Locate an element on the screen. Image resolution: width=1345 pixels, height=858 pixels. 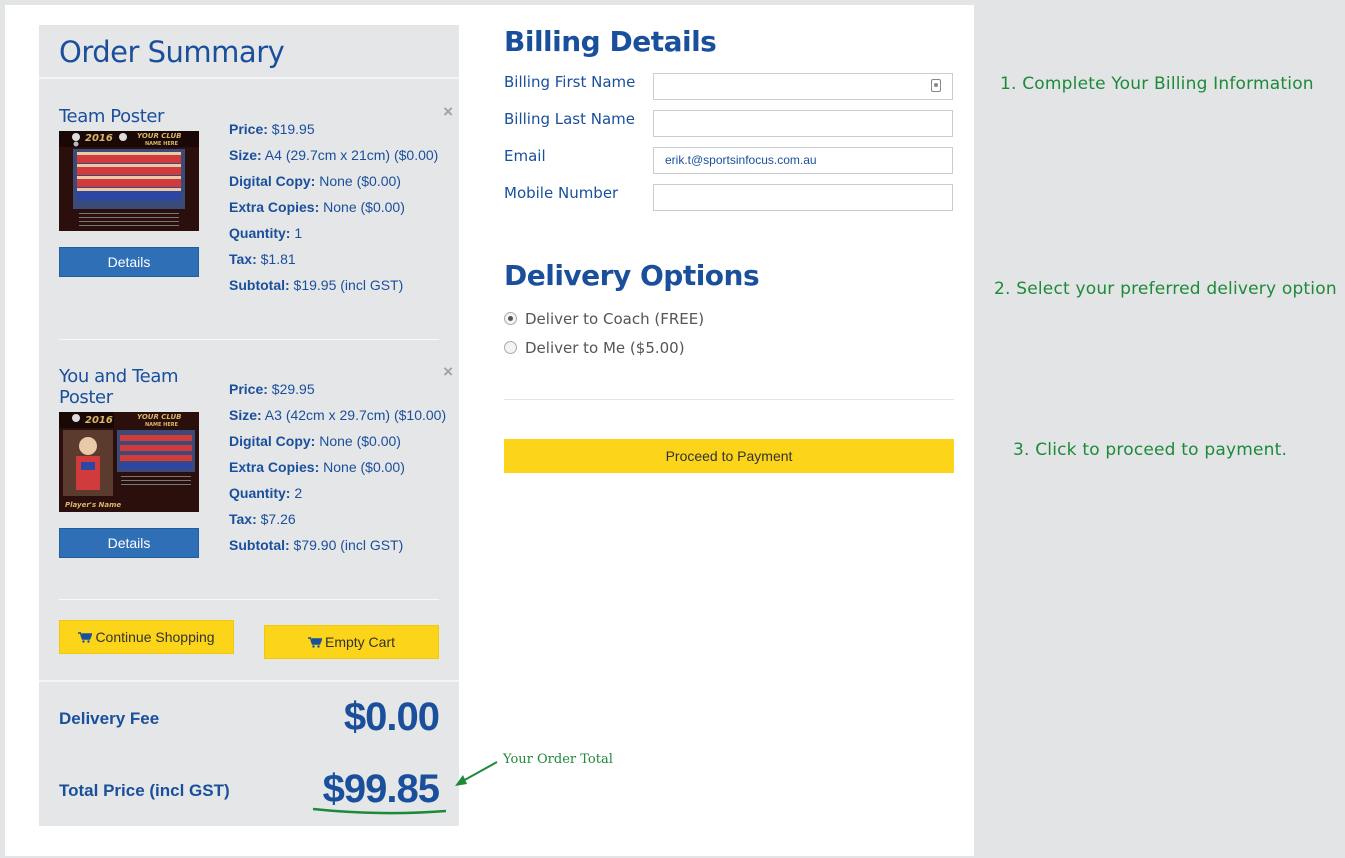
deliver-to-me-option: Deliver to Me ($5.00) is located at coordinates (594, 348).